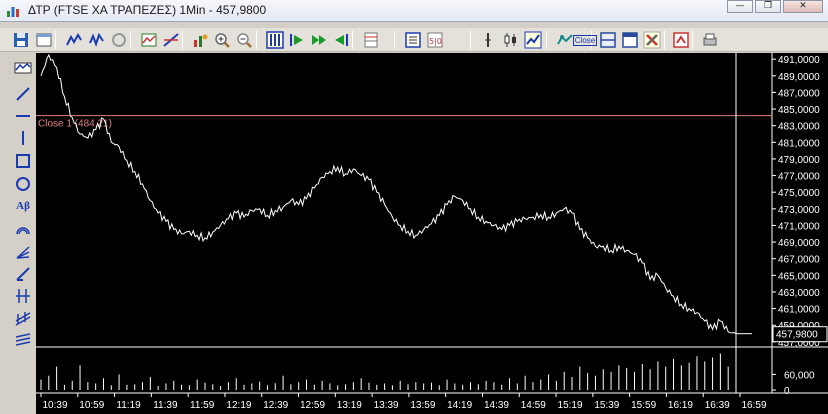  Describe the element at coordinates (13, 12) in the screenshot. I see `app-icon` at that location.